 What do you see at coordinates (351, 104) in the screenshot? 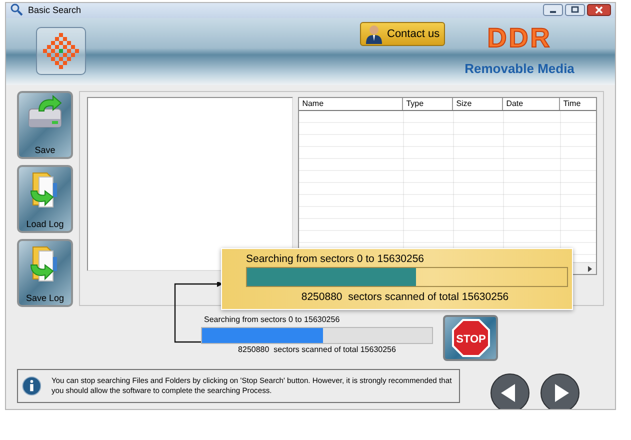
I see `column-header: Name` at bounding box center [351, 104].